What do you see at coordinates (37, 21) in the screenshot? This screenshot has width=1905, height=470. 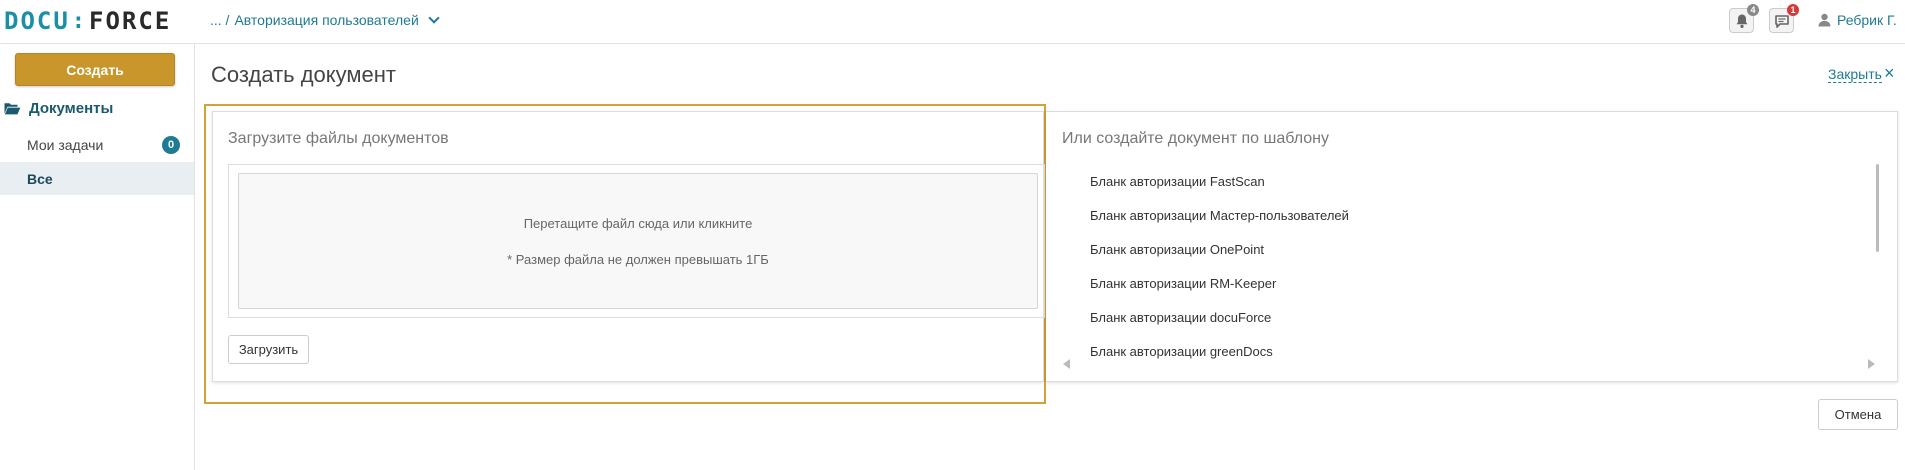 I see `logo-docu: DOCU` at bounding box center [37, 21].